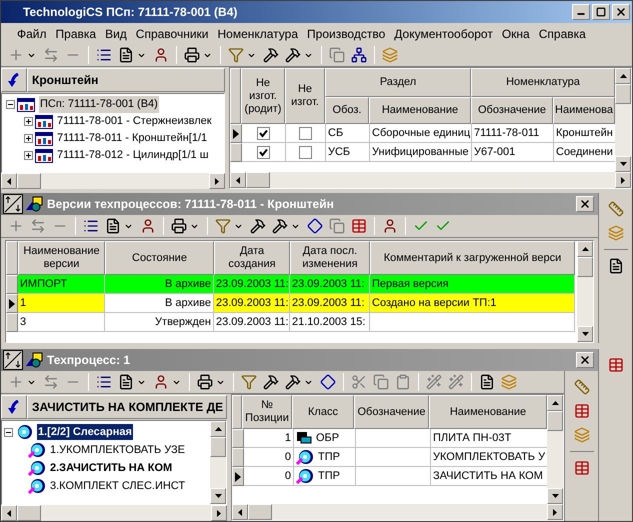  I want to click on menu-item: Вид, so click(116, 33).